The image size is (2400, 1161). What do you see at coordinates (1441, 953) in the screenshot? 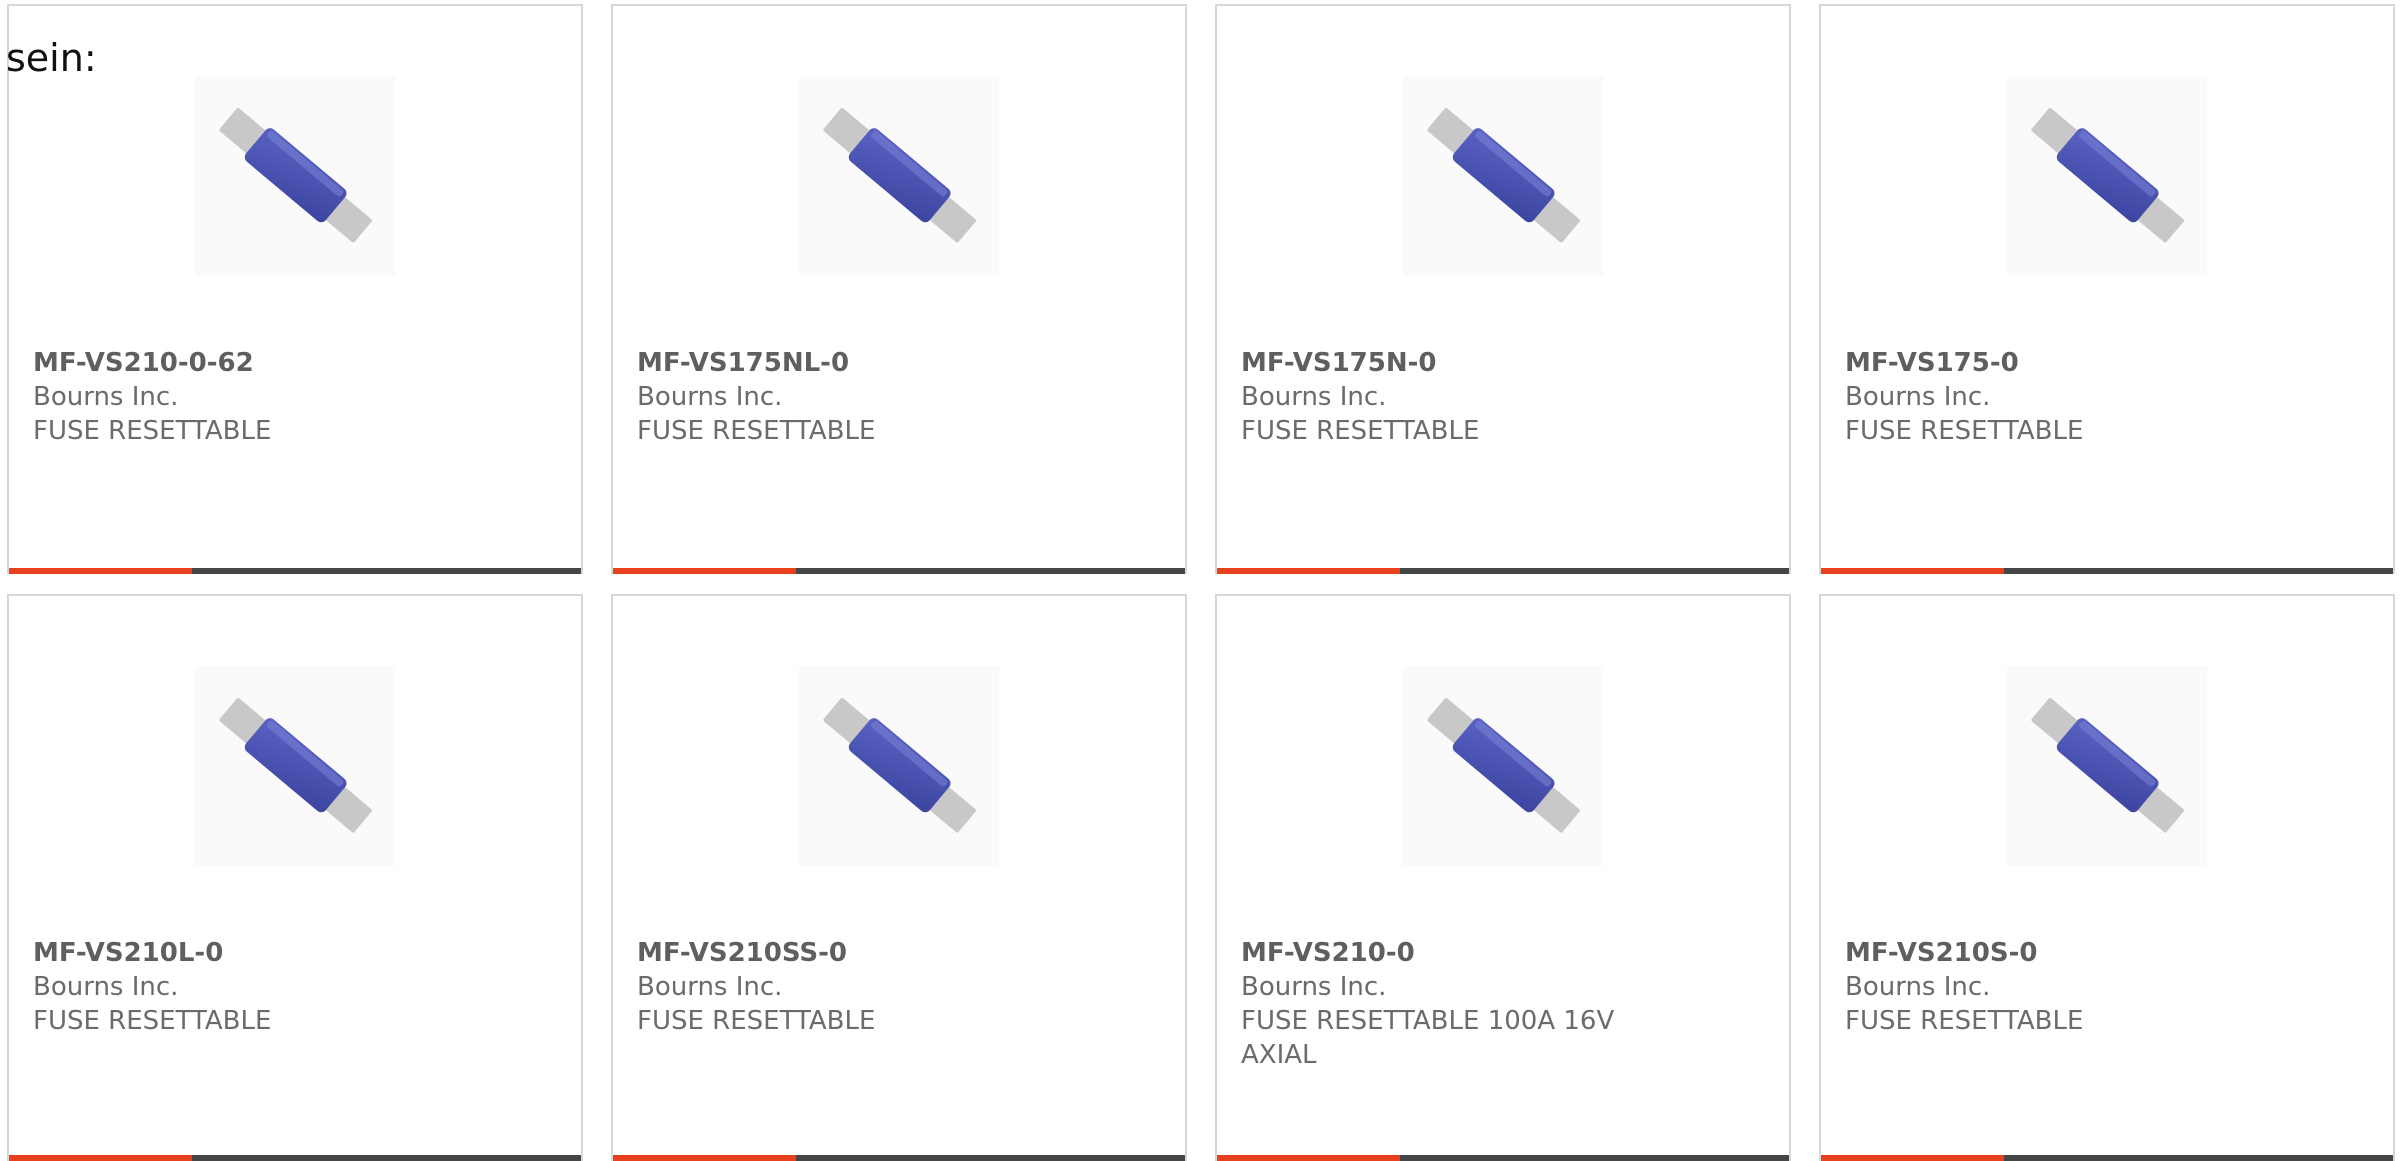
I see `part-number: MF-VS210-0` at bounding box center [1441, 953].